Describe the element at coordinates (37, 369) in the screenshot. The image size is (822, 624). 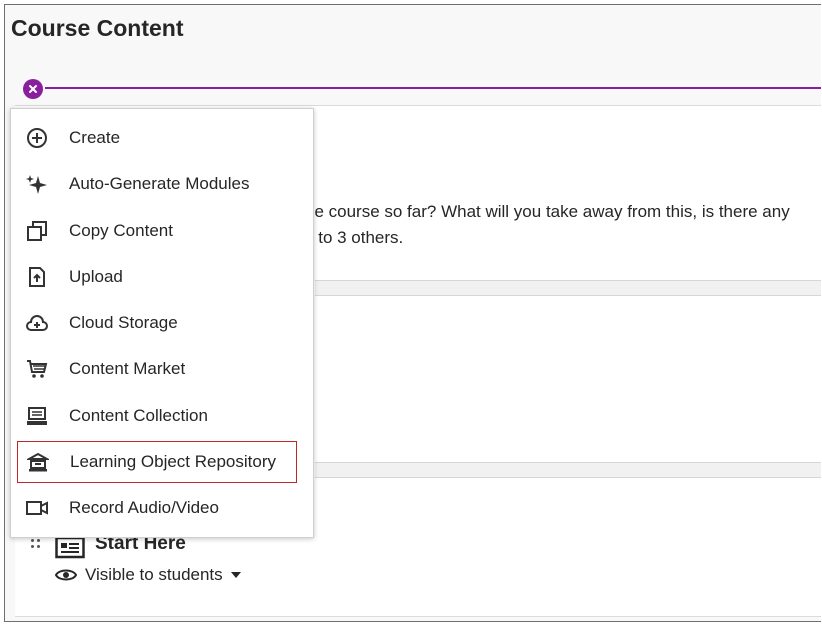
I see `cart-icon` at that location.